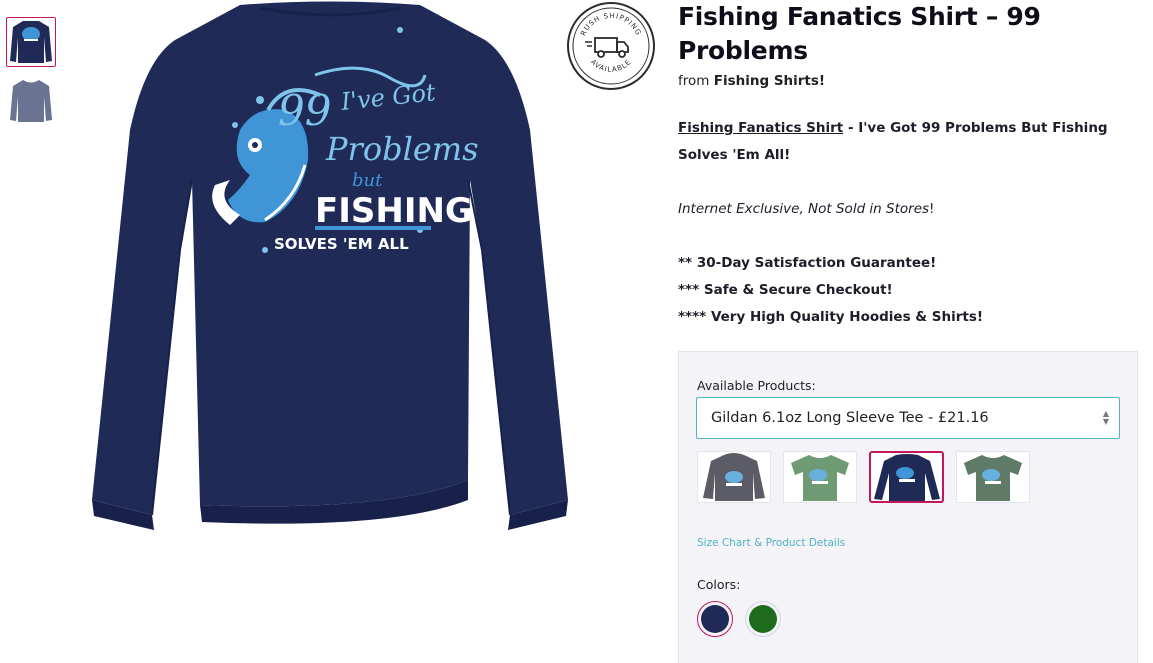  I want to click on design-text-problems: Problems, so click(402, 149).